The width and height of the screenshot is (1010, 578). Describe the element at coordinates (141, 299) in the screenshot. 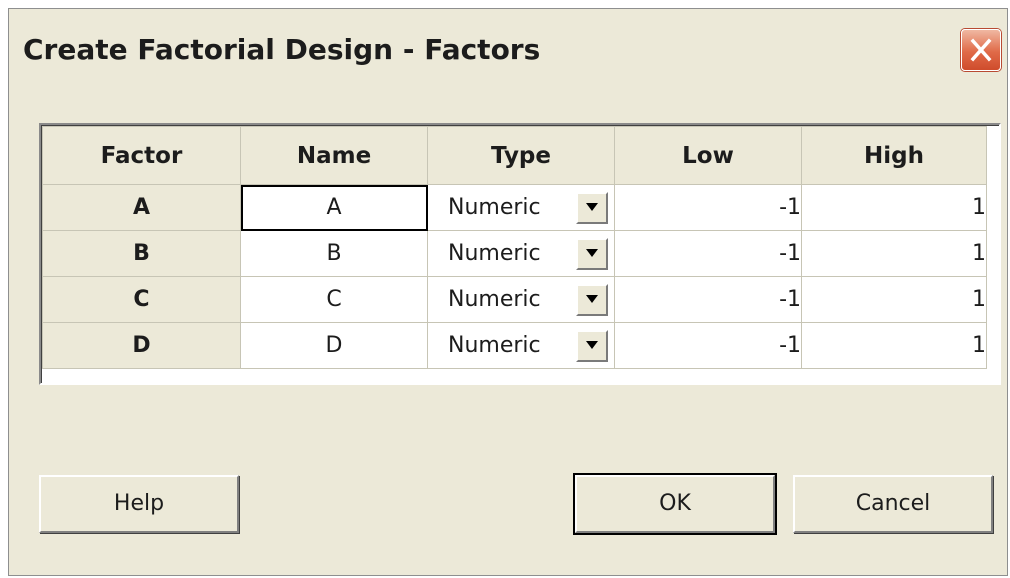

I see `factor-label: C` at that location.